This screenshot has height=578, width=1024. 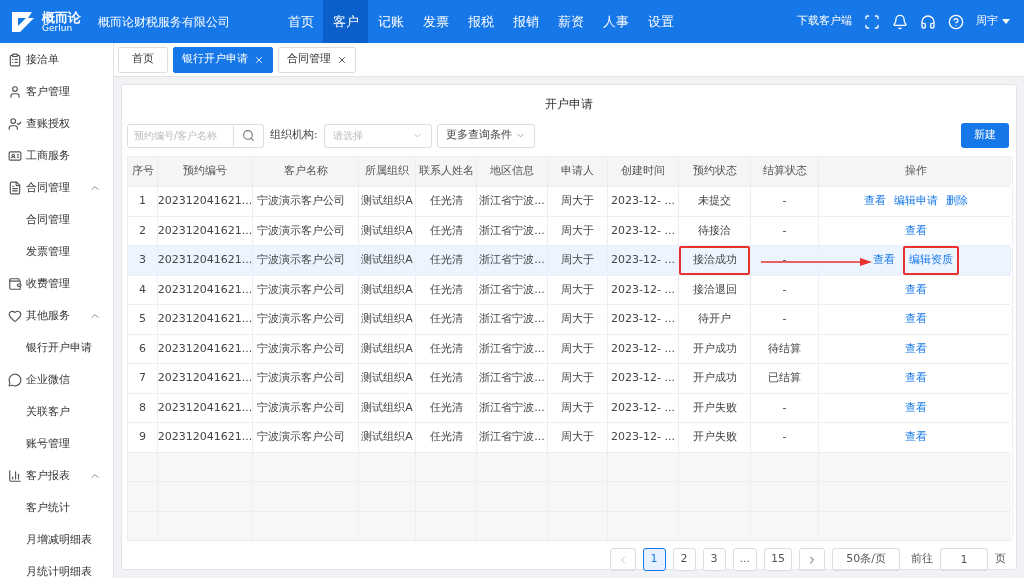 I want to click on table-row: 9 202312041621... 宁波演示客户公司 测试组织A 任光清 浙江省宁波... 周大于 2023-12- ... 开户失败 - 查看, so click(x=569, y=438).